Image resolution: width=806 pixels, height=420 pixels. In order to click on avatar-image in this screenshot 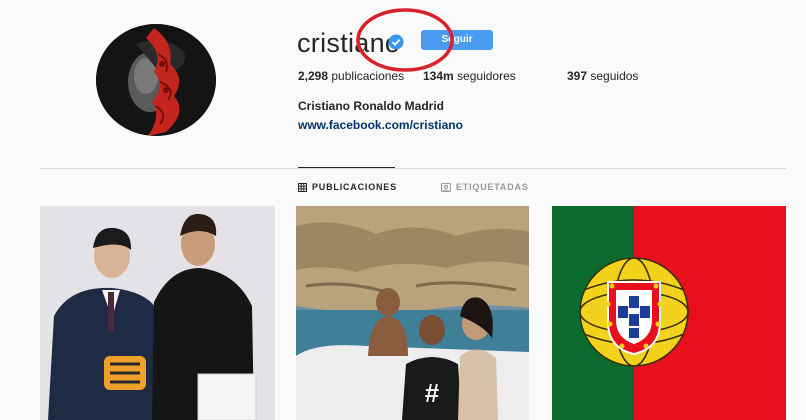, I will do `click(156, 80)`.